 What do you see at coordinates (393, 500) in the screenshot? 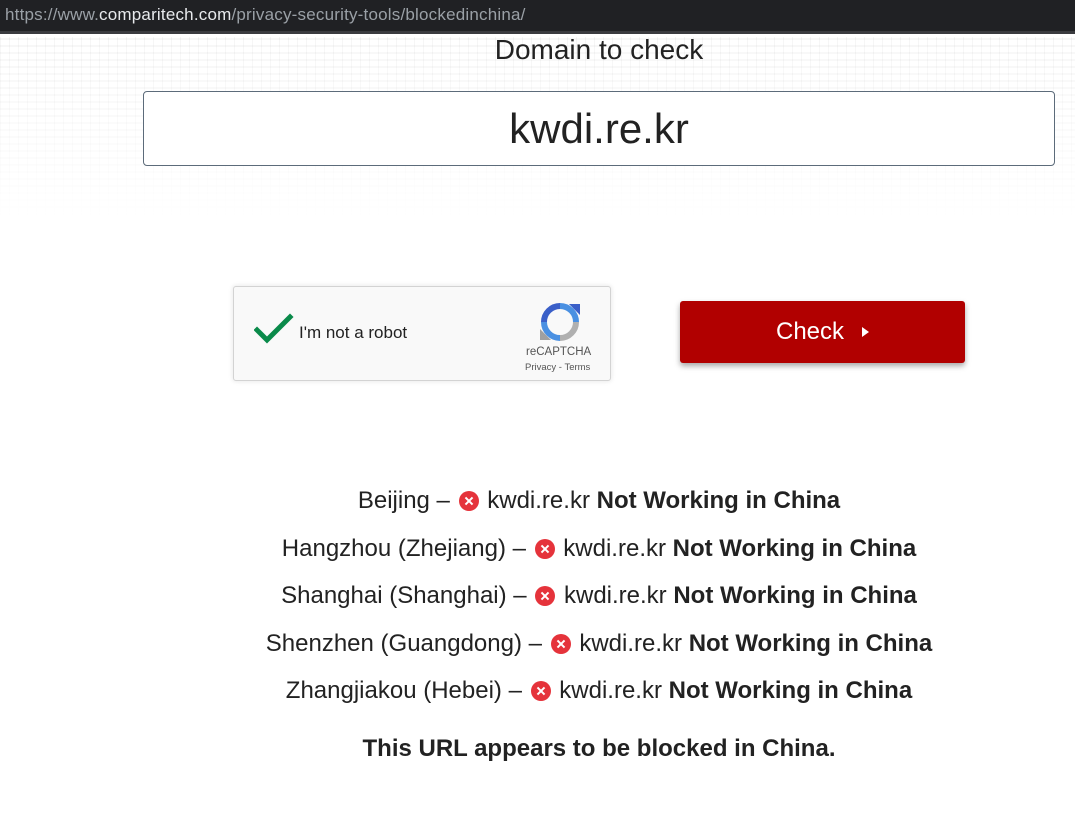
I see `result-location: Beijing` at bounding box center [393, 500].